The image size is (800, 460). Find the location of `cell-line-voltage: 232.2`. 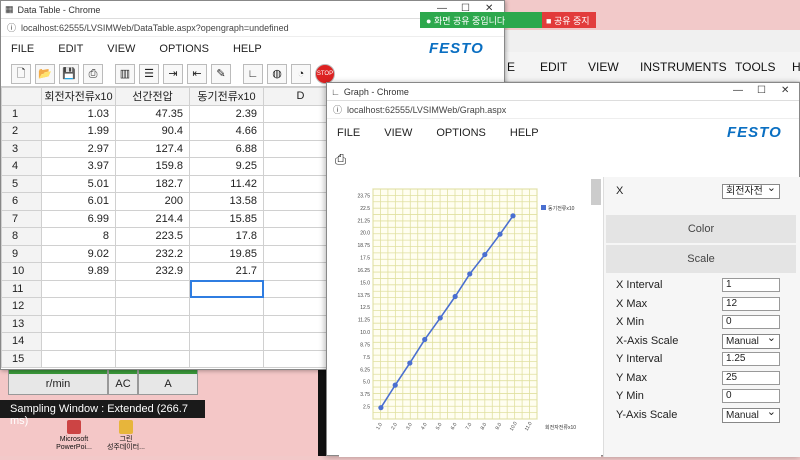

cell-line-voltage: 232.2 is located at coordinates (152, 253).